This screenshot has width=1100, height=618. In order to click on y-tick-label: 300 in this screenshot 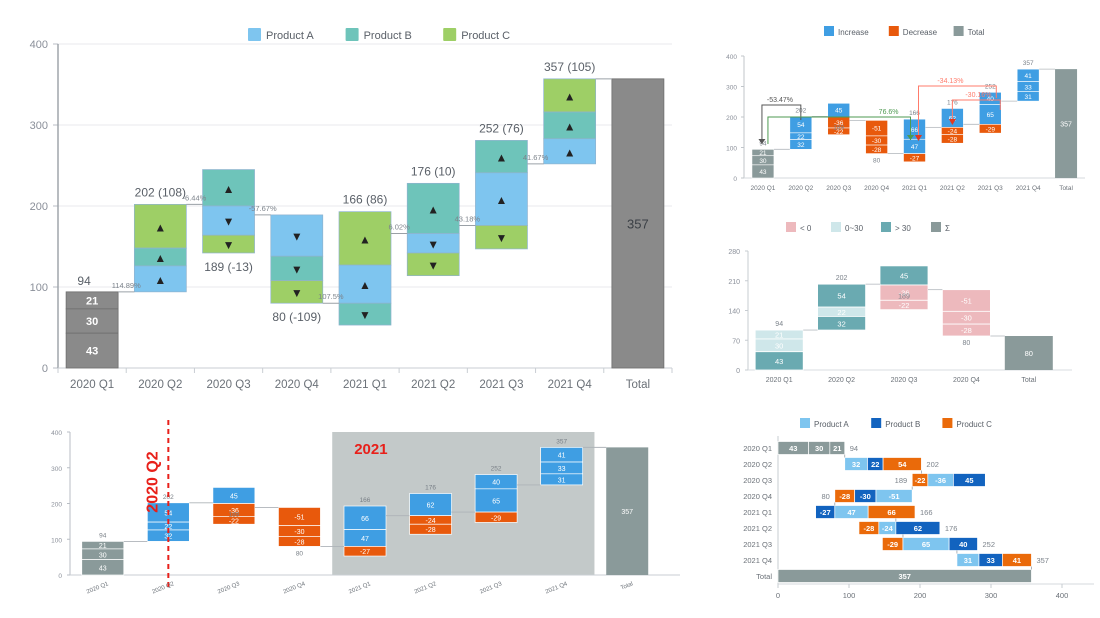, I will do `click(731, 88)`.